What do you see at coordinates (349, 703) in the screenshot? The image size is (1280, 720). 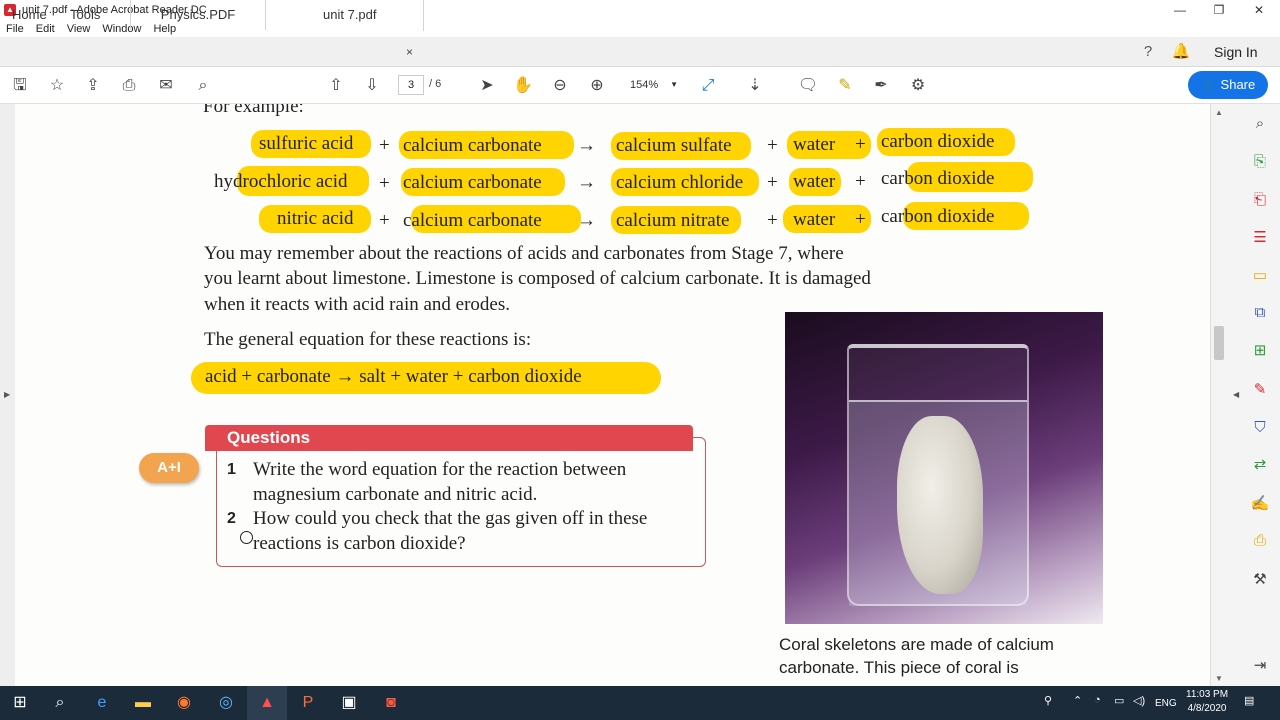 I see `photos-app-icon: ▣` at bounding box center [349, 703].